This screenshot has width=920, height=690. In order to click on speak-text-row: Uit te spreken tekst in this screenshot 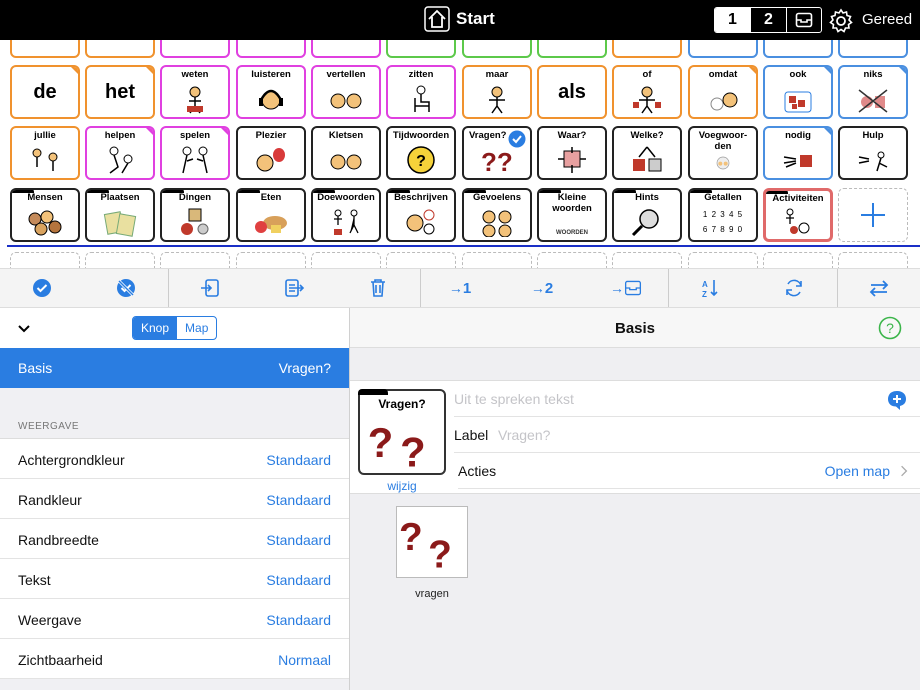, I will do `click(687, 399)`.